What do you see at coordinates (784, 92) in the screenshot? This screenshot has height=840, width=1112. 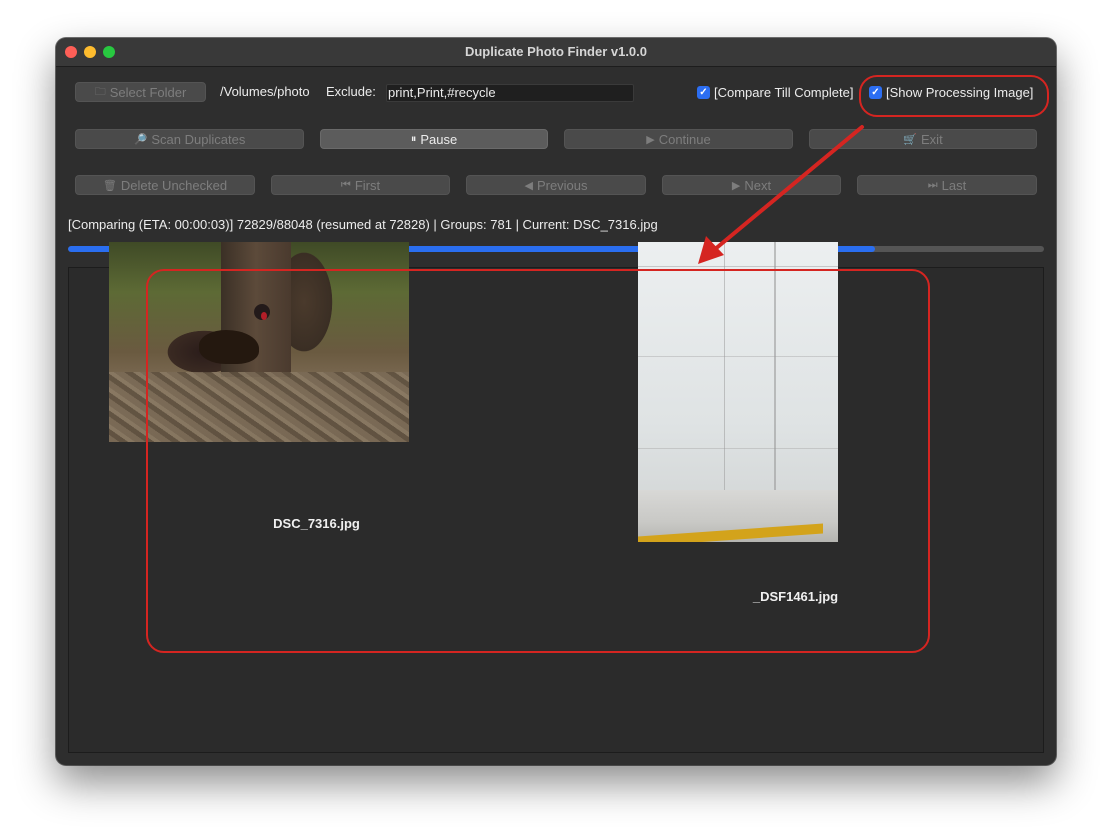 I see `compare-till-complete-label: [Compare Till Complete]` at bounding box center [784, 92].